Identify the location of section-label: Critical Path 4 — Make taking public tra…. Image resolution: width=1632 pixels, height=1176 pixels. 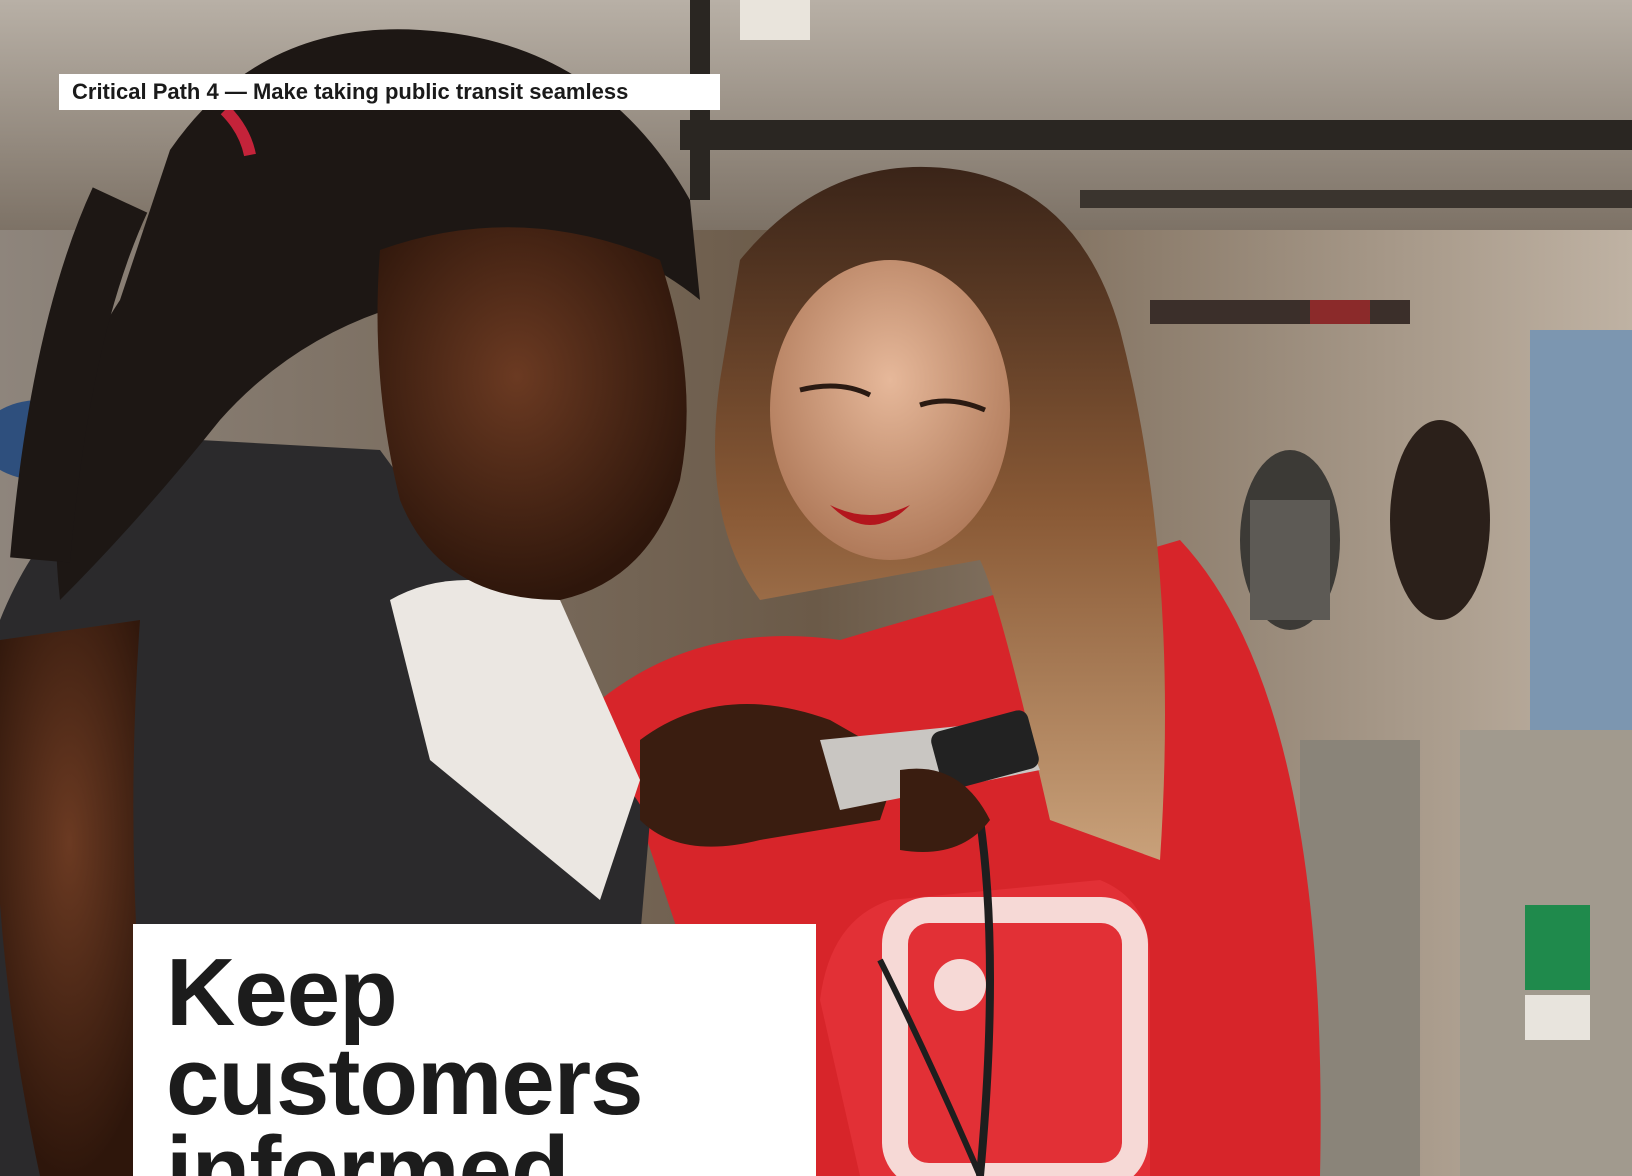
(389, 92).